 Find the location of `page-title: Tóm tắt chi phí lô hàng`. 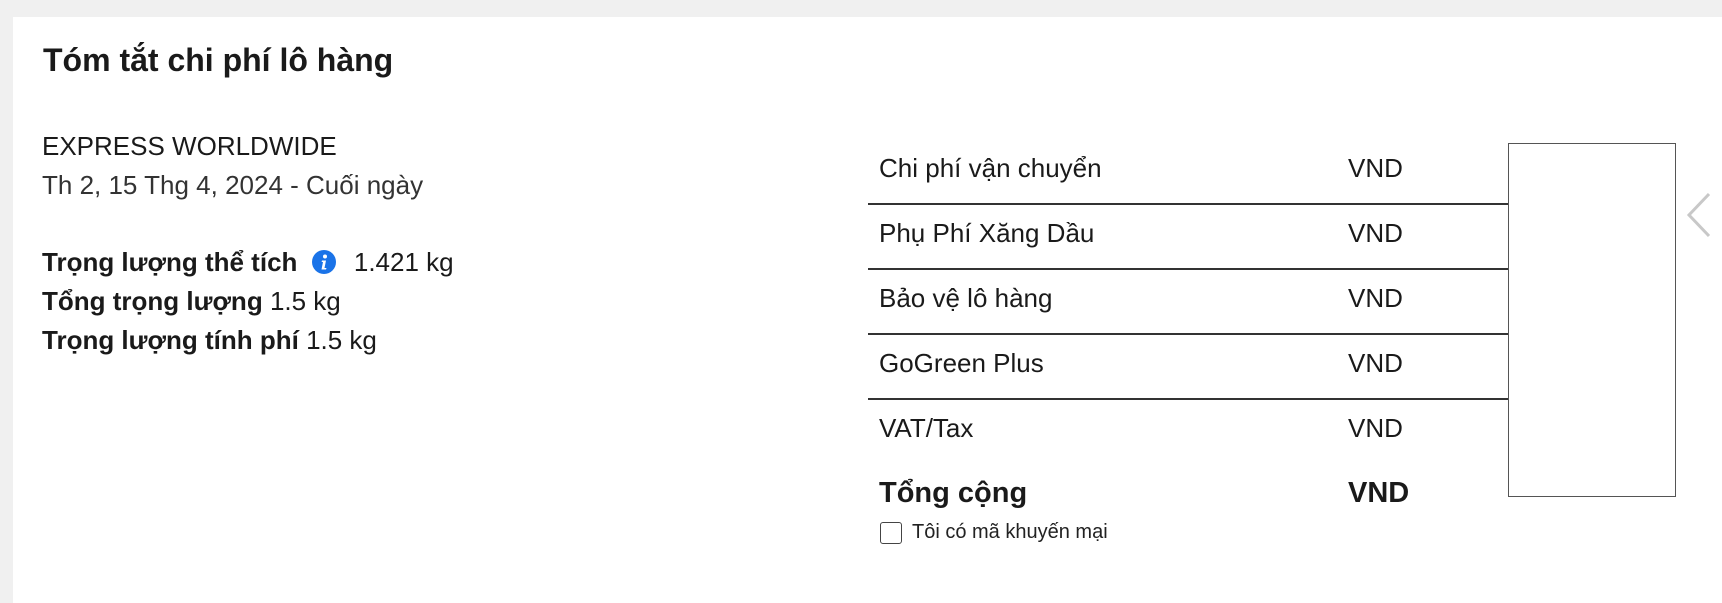

page-title: Tóm tắt chi phí lô hàng is located at coordinates (218, 60).